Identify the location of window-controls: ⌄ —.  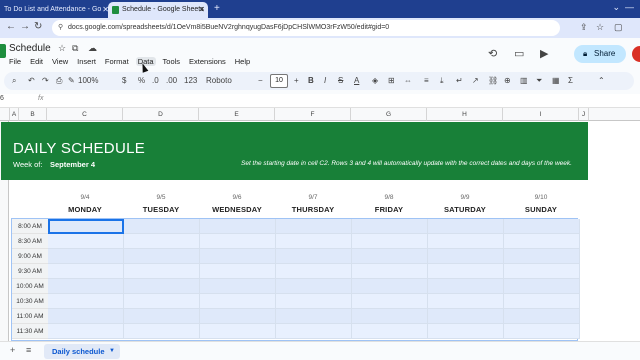
(623, 7).